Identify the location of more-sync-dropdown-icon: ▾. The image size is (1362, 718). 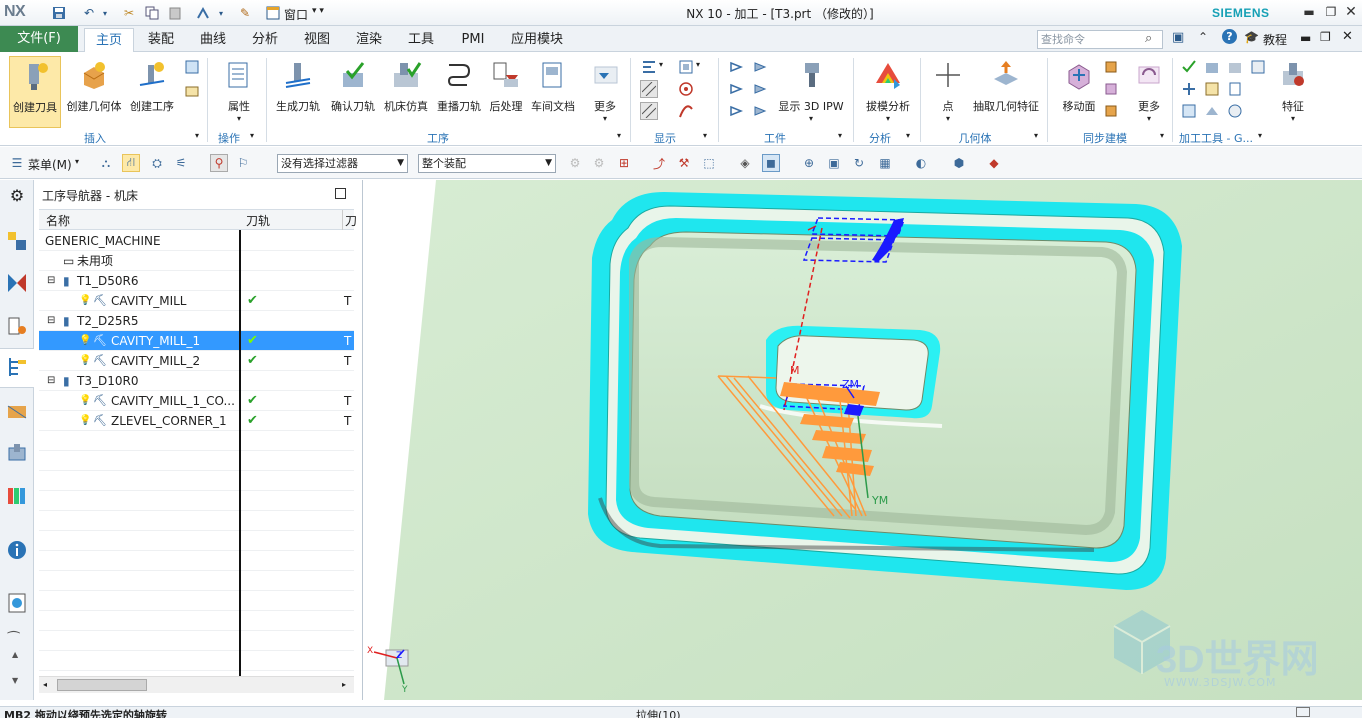
(1149, 118).